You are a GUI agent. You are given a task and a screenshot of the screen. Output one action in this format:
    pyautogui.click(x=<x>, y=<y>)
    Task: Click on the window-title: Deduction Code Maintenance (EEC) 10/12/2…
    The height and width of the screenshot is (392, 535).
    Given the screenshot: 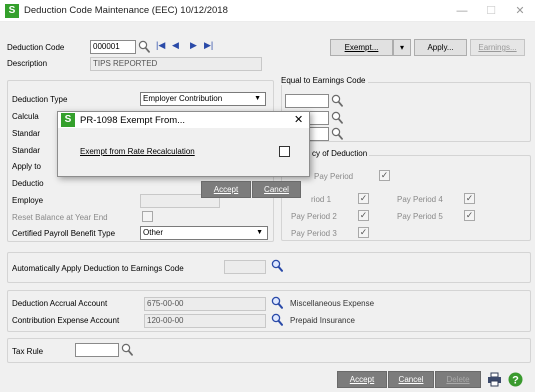 What is the action you would take?
    pyautogui.click(x=126, y=10)
    